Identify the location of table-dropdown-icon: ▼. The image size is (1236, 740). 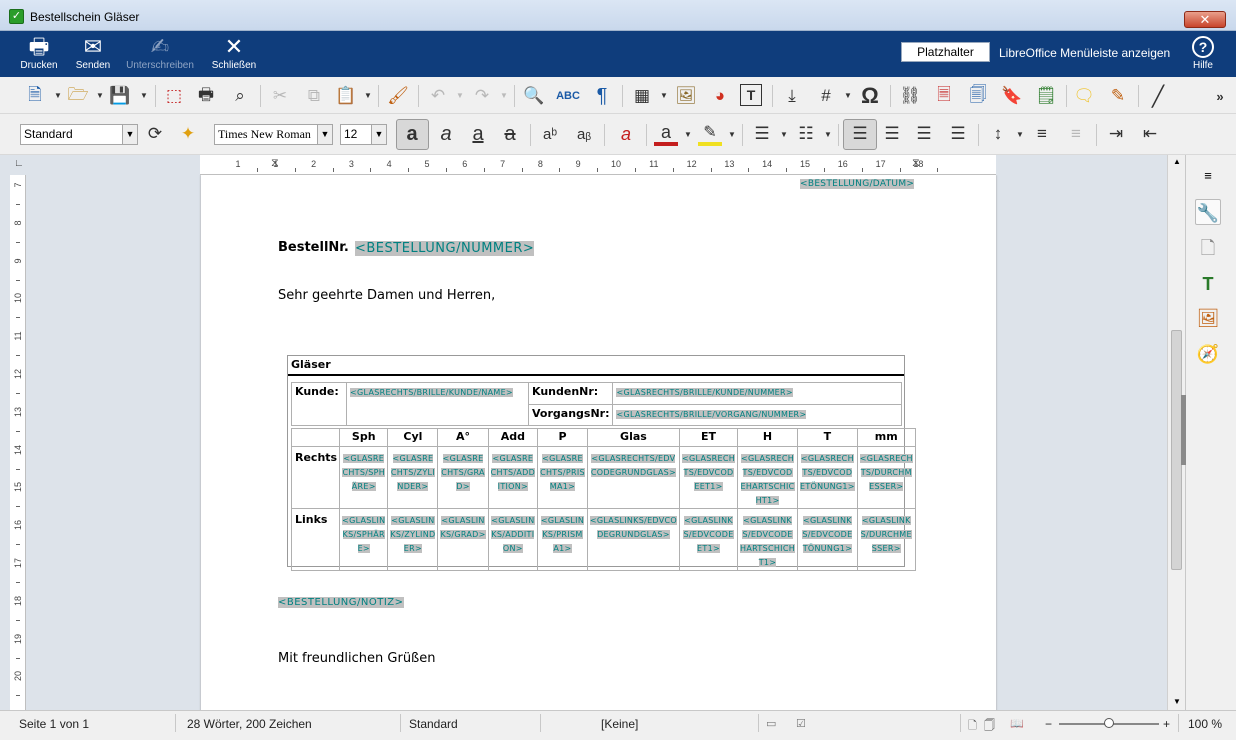
(664, 95).